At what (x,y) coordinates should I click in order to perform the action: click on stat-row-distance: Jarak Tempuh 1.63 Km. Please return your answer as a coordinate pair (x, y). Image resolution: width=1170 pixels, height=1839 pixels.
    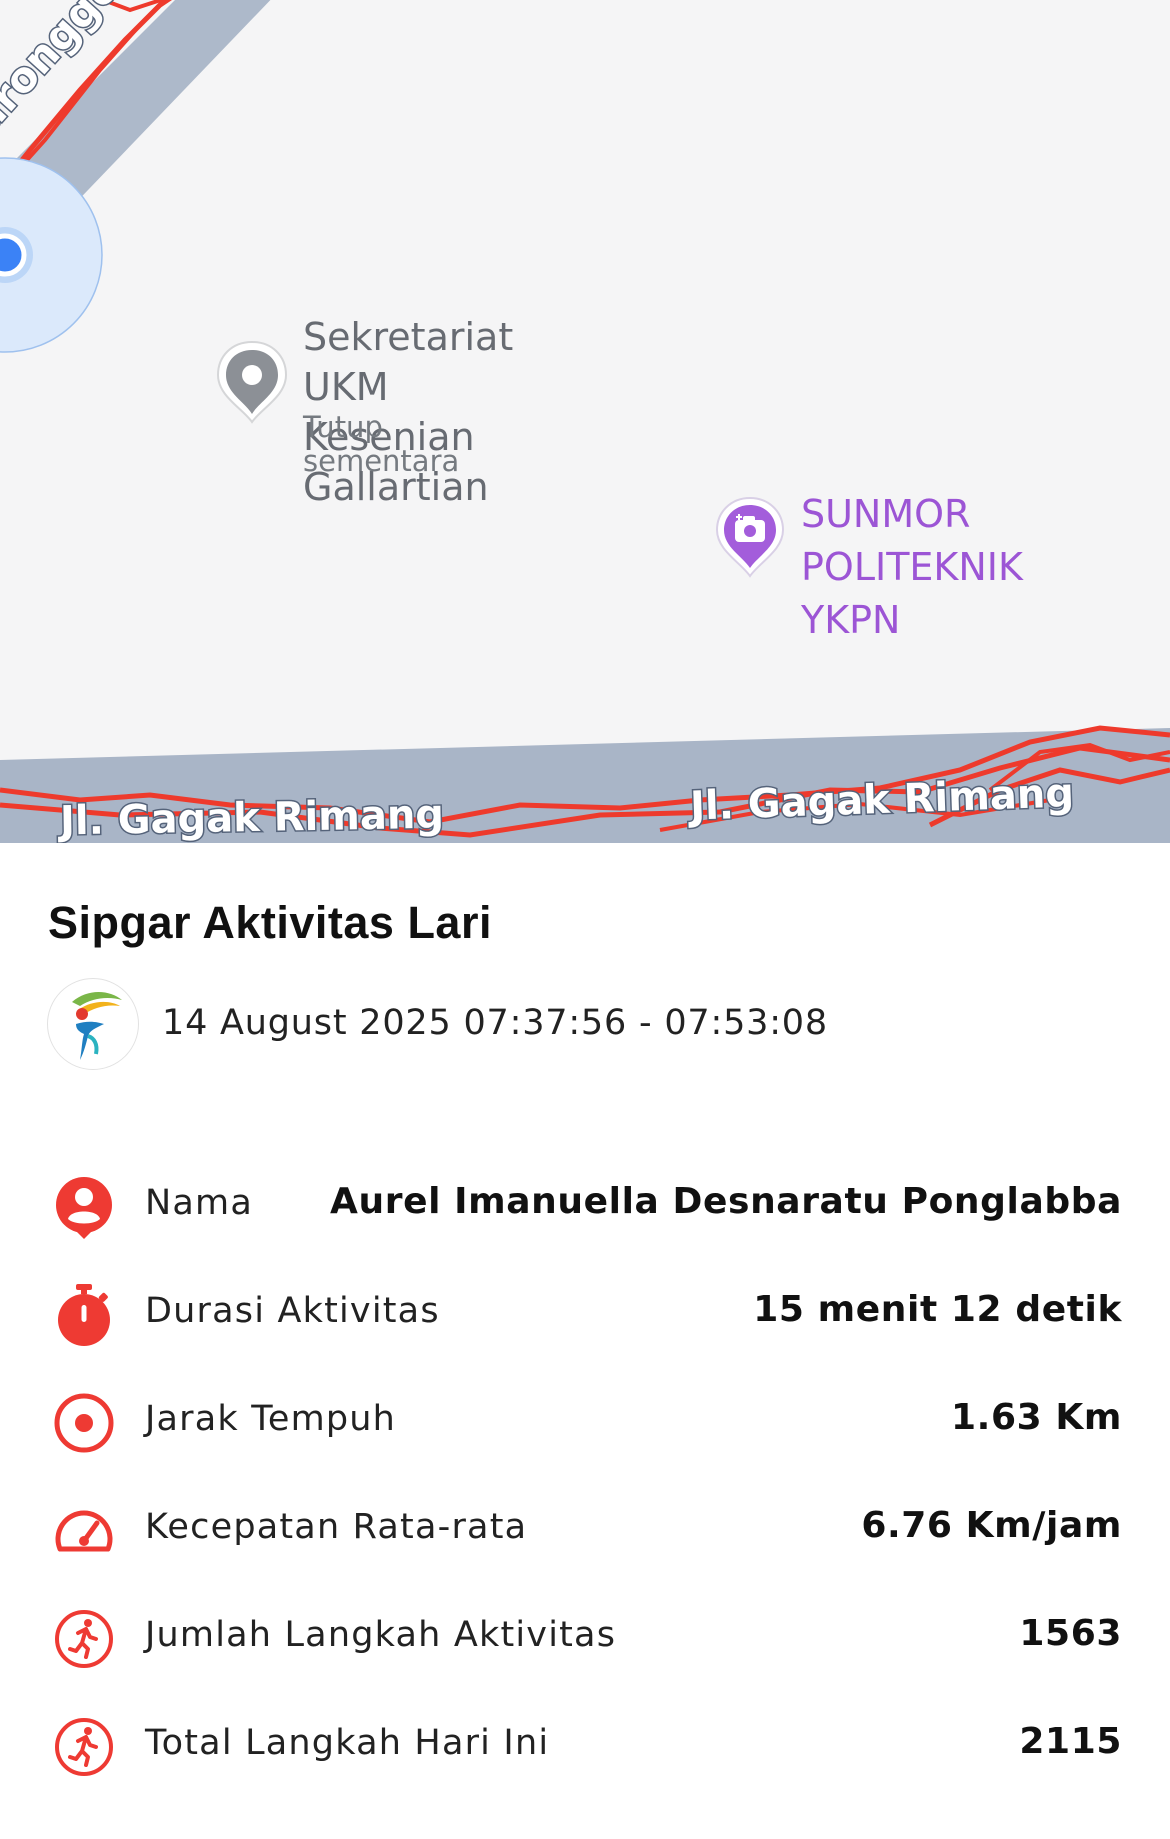
    Looking at the image, I should click on (585, 1423).